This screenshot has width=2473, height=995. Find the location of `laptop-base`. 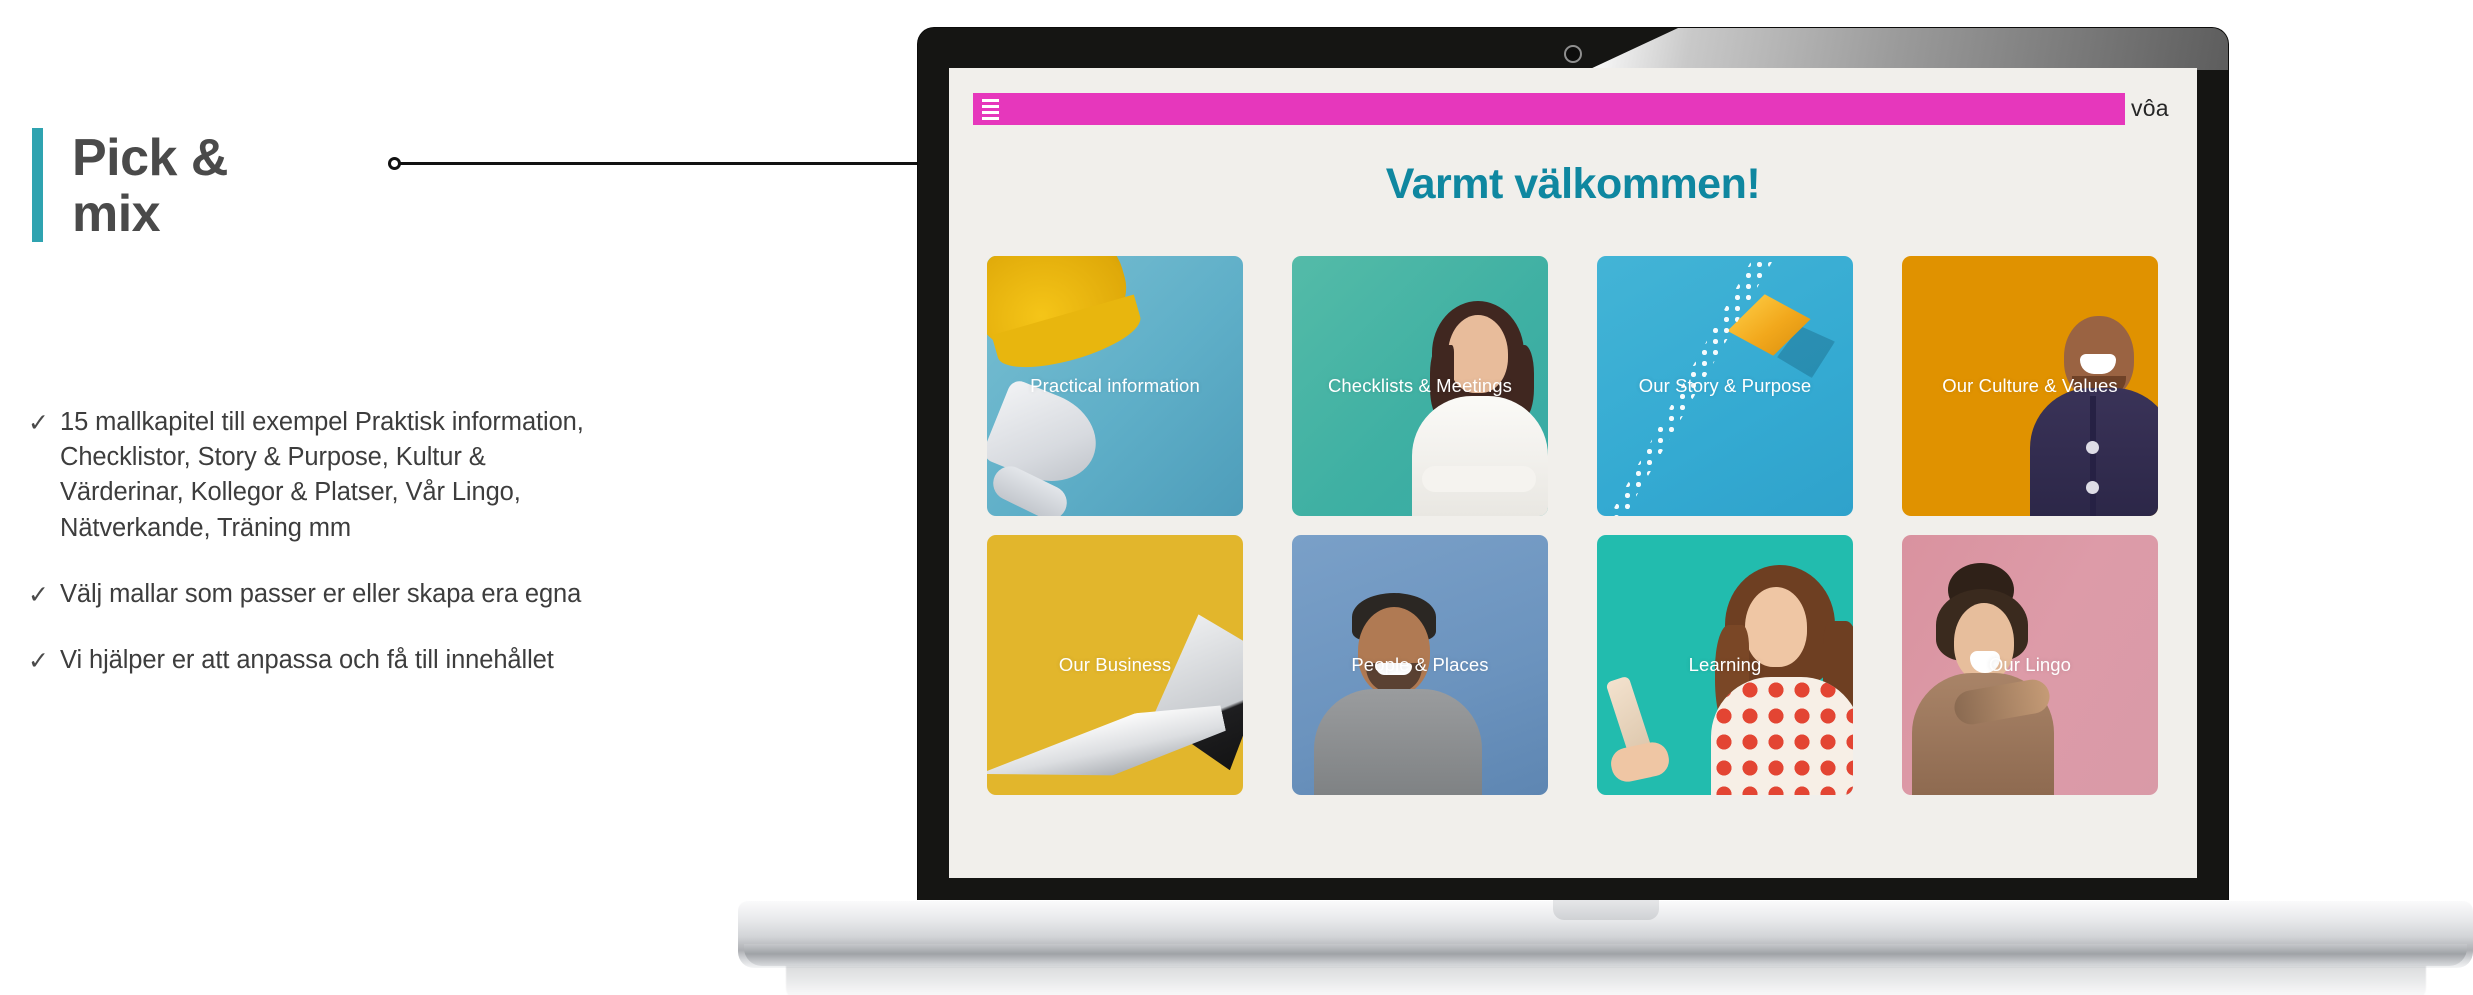

laptop-base is located at coordinates (1605, 934).